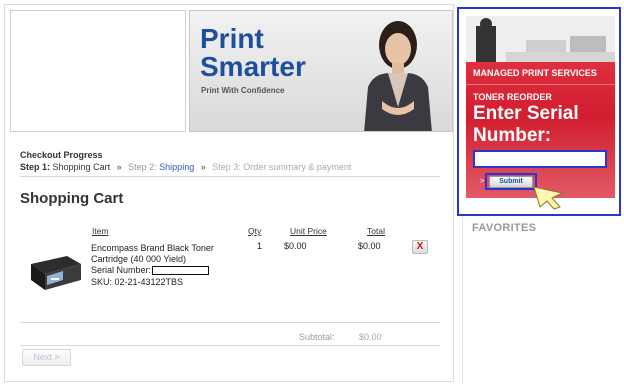 Image resolution: width=624 pixels, height=385 pixels. Describe the element at coordinates (72, 198) in the screenshot. I see `shopping-cart-title: Shopping Cart` at that location.